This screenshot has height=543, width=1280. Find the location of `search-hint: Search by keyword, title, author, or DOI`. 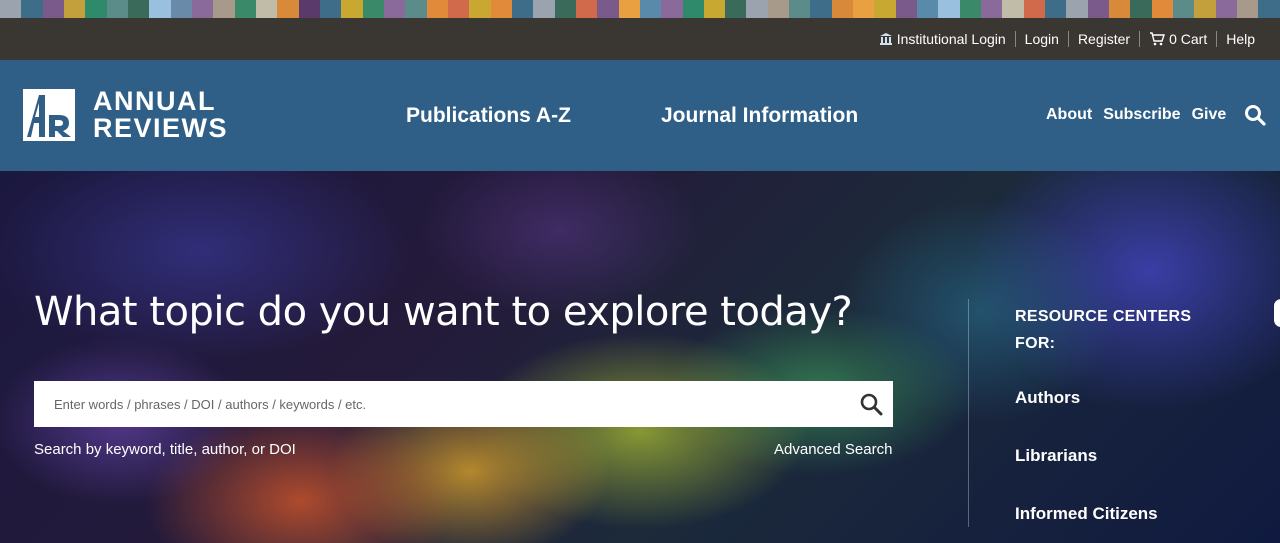

search-hint: Search by keyword, title, author, or DOI is located at coordinates (165, 449).